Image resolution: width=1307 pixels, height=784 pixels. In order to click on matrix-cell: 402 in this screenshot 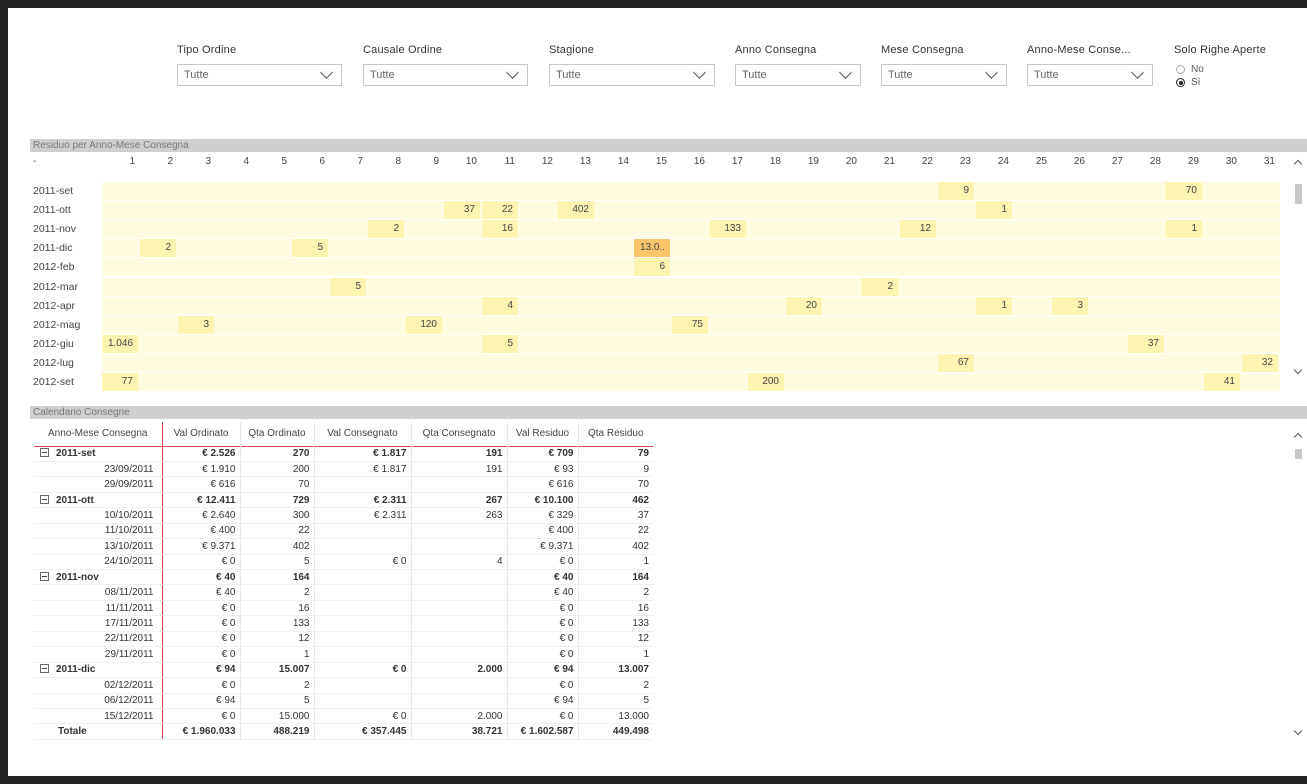, I will do `click(576, 210)`.